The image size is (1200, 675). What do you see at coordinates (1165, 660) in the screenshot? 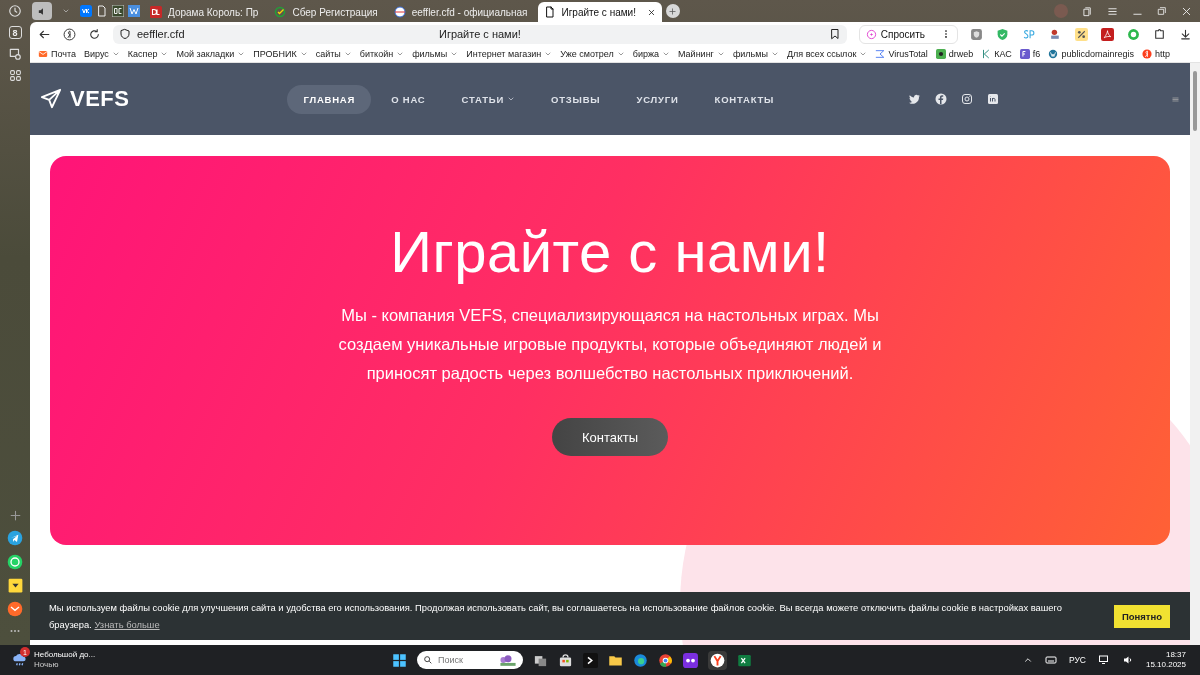
I see `clock: 18:37 15.10.2025` at bounding box center [1165, 660].